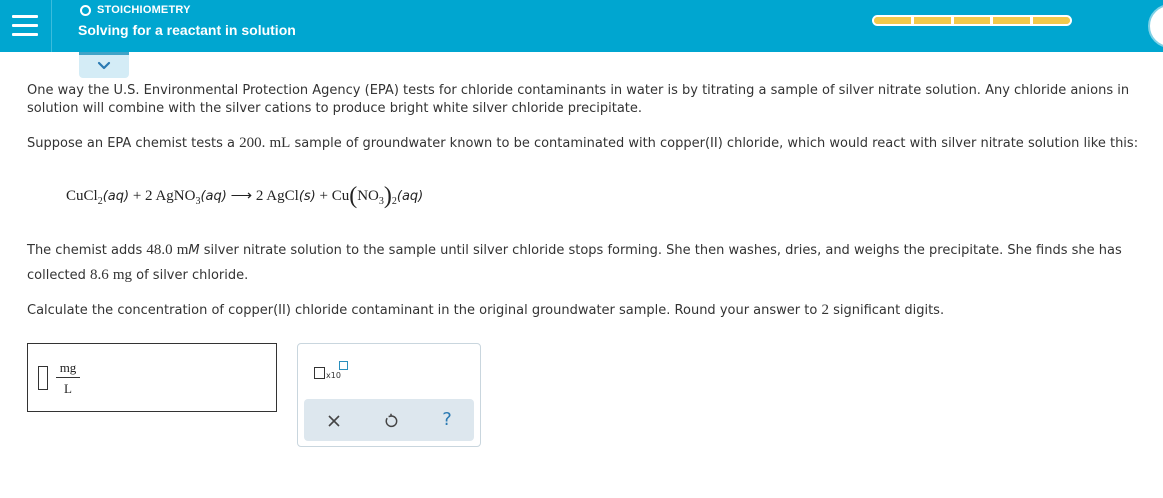 The image size is (1163, 498). Describe the element at coordinates (182, 250) in the screenshot. I see `unit: m` at that location.